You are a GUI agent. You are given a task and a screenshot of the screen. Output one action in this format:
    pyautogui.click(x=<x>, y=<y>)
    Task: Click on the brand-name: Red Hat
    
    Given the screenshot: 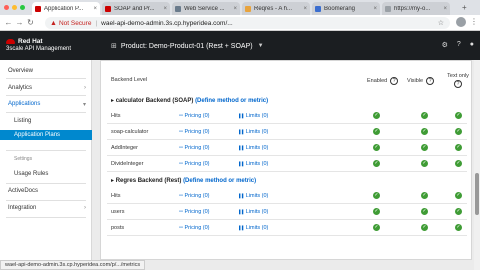 What is the action you would take?
    pyautogui.click(x=30, y=41)
    